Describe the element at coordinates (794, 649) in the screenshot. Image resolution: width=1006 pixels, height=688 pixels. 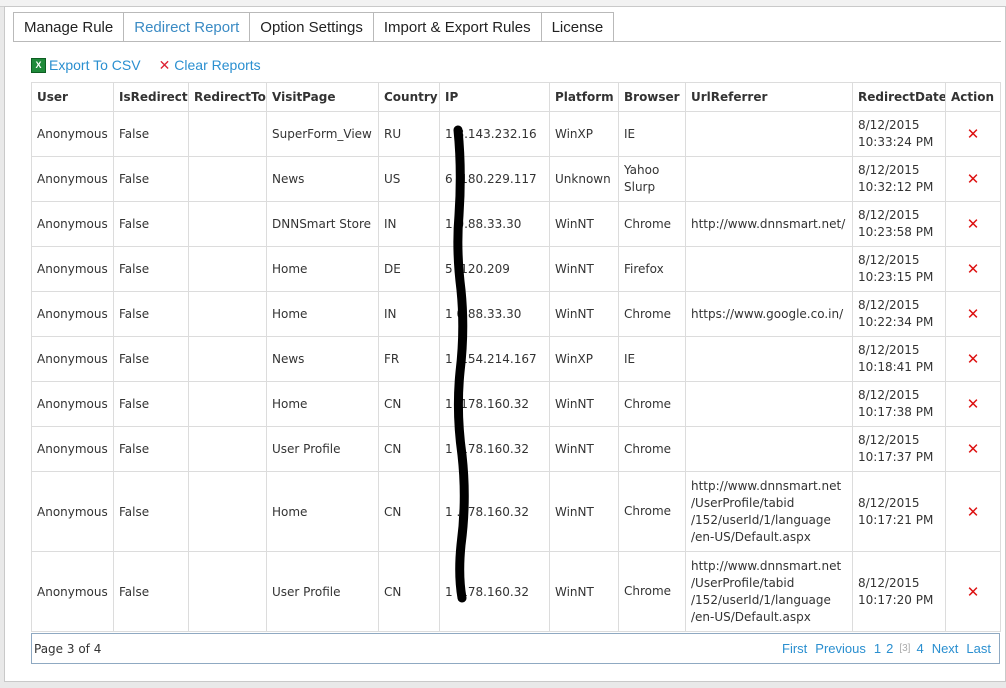
I see `pager-first: First` at that location.